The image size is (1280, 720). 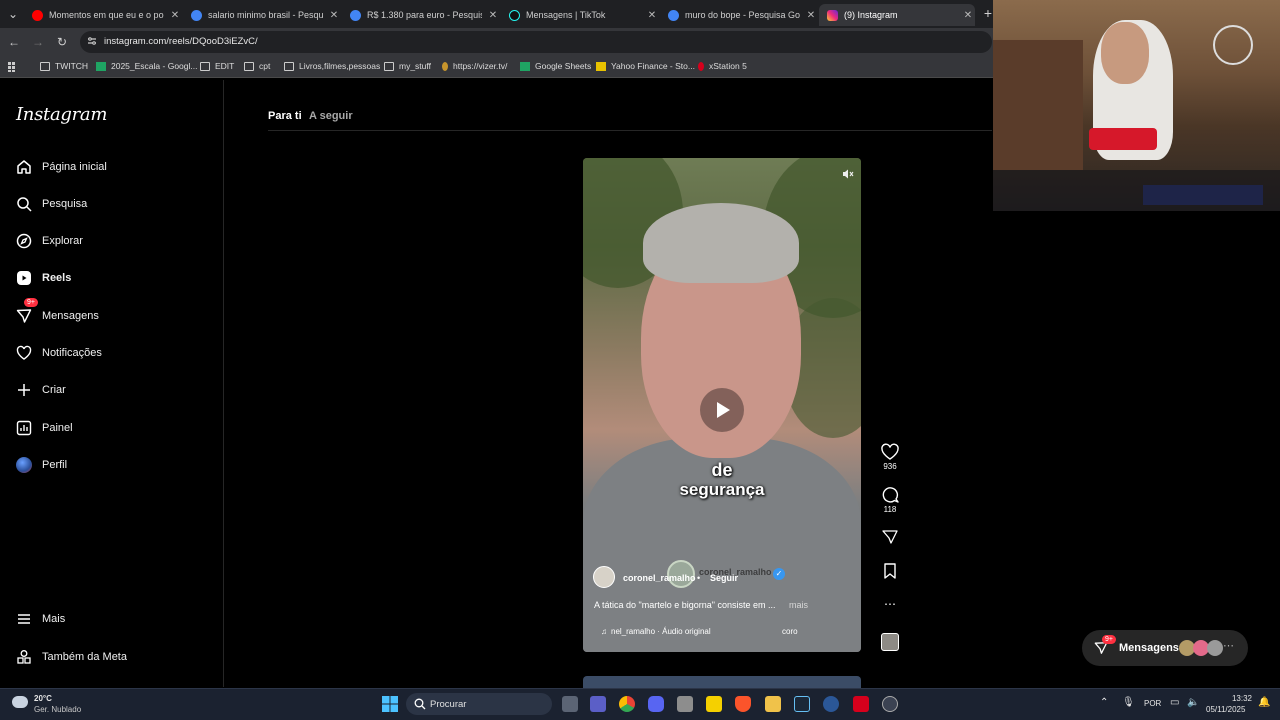 I want to click on sticky-notes-icon, so click(x=714, y=704).